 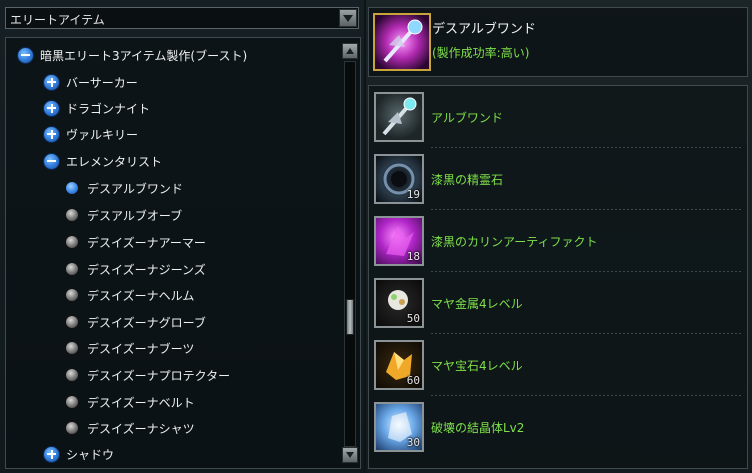 I want to click on tree-category-valkyrie: ヴァルキリー, so click(x=90, y=134).